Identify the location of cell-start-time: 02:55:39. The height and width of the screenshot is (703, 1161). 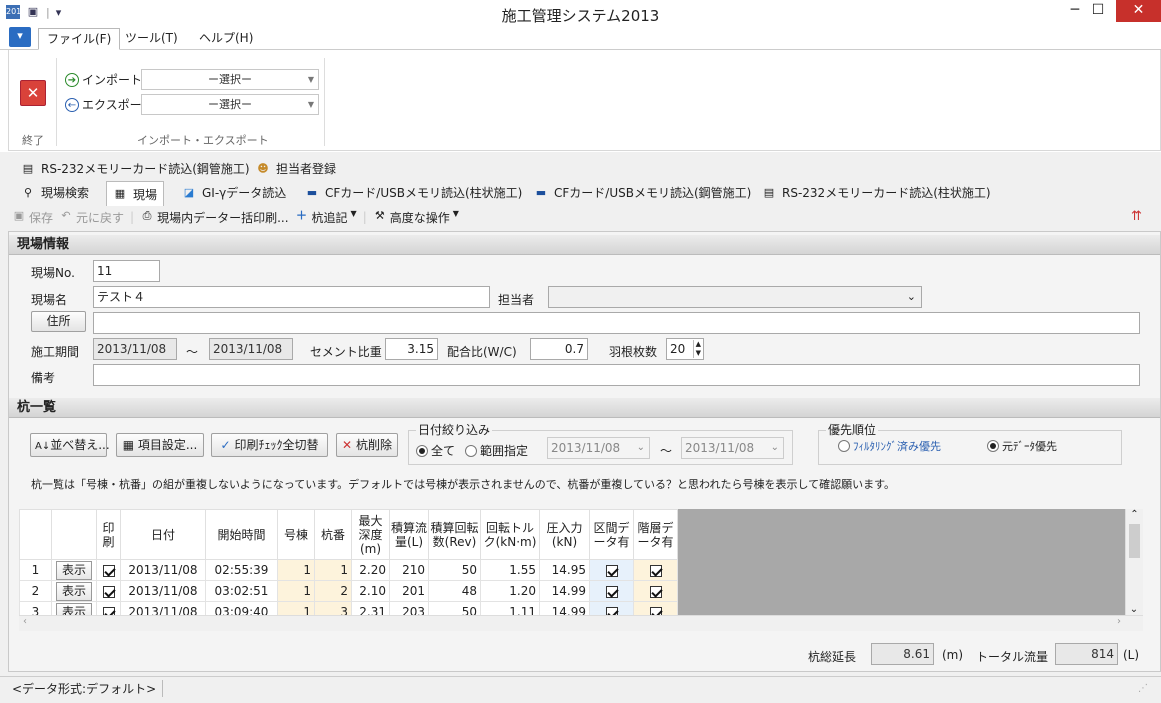
(241, 570).